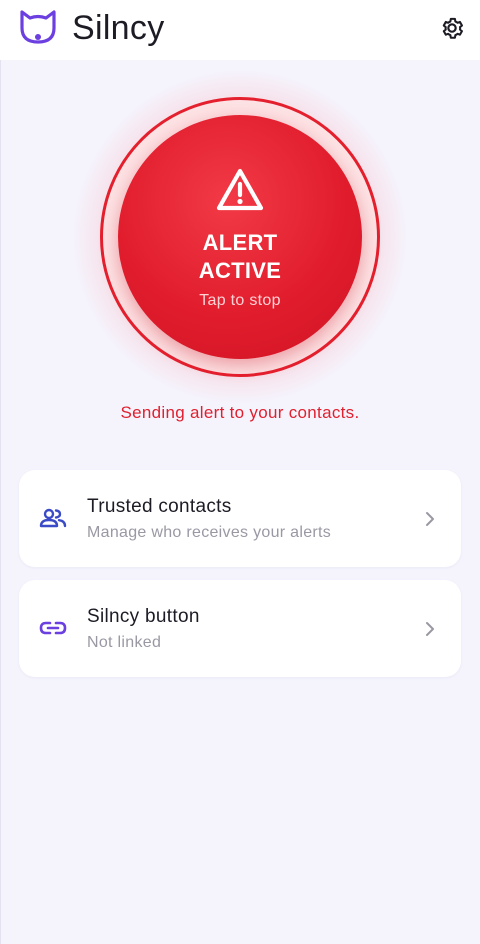  What do you see at coordinates (53, 518) in the screenshot?
I see `people-icon` at bounding box center [53, 518].